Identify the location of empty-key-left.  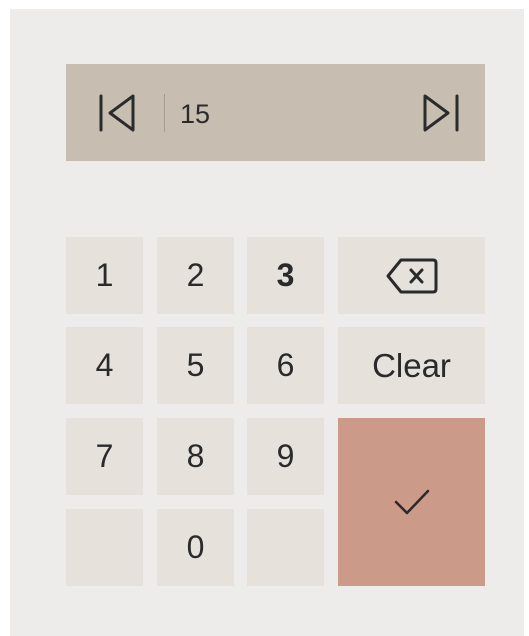
(104, 547).